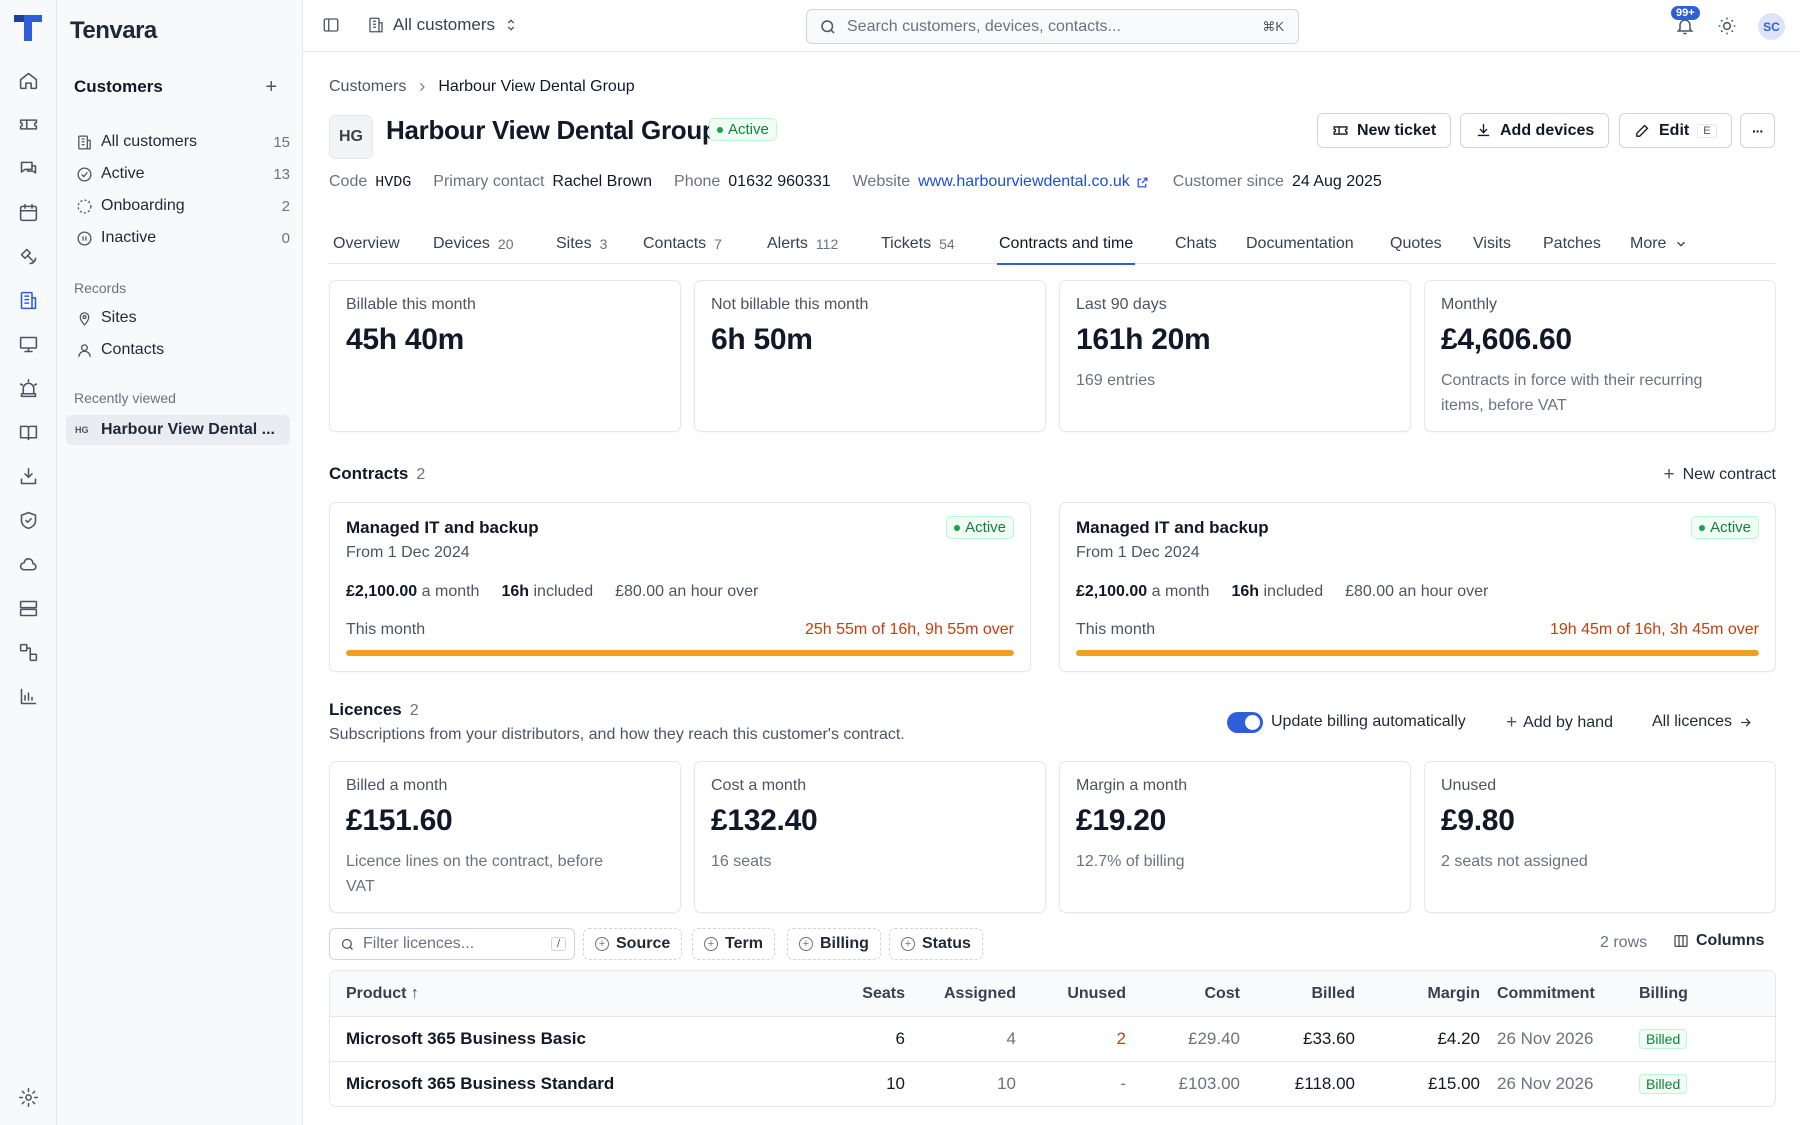 The image size is (1800, 1125). What do you see at coordinates (28, 652) in the screenshot?
I see `integrations-icon` at bounding box center [28, 652].